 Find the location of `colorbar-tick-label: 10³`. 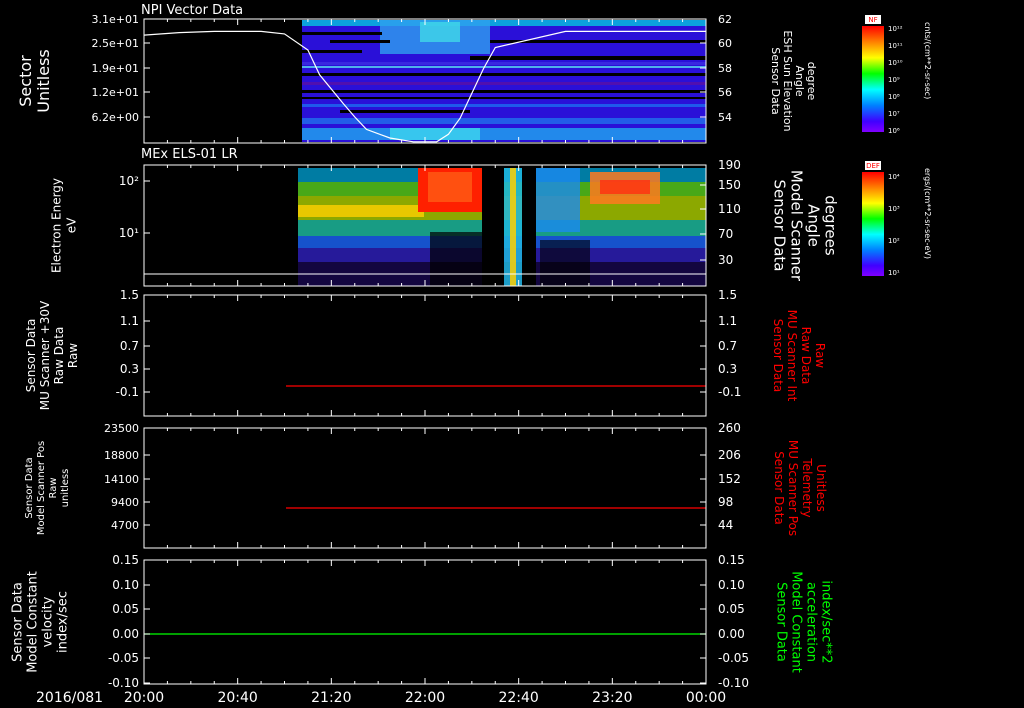

colorbar-tick-label: 10³ is located at coordinates (894, 209).